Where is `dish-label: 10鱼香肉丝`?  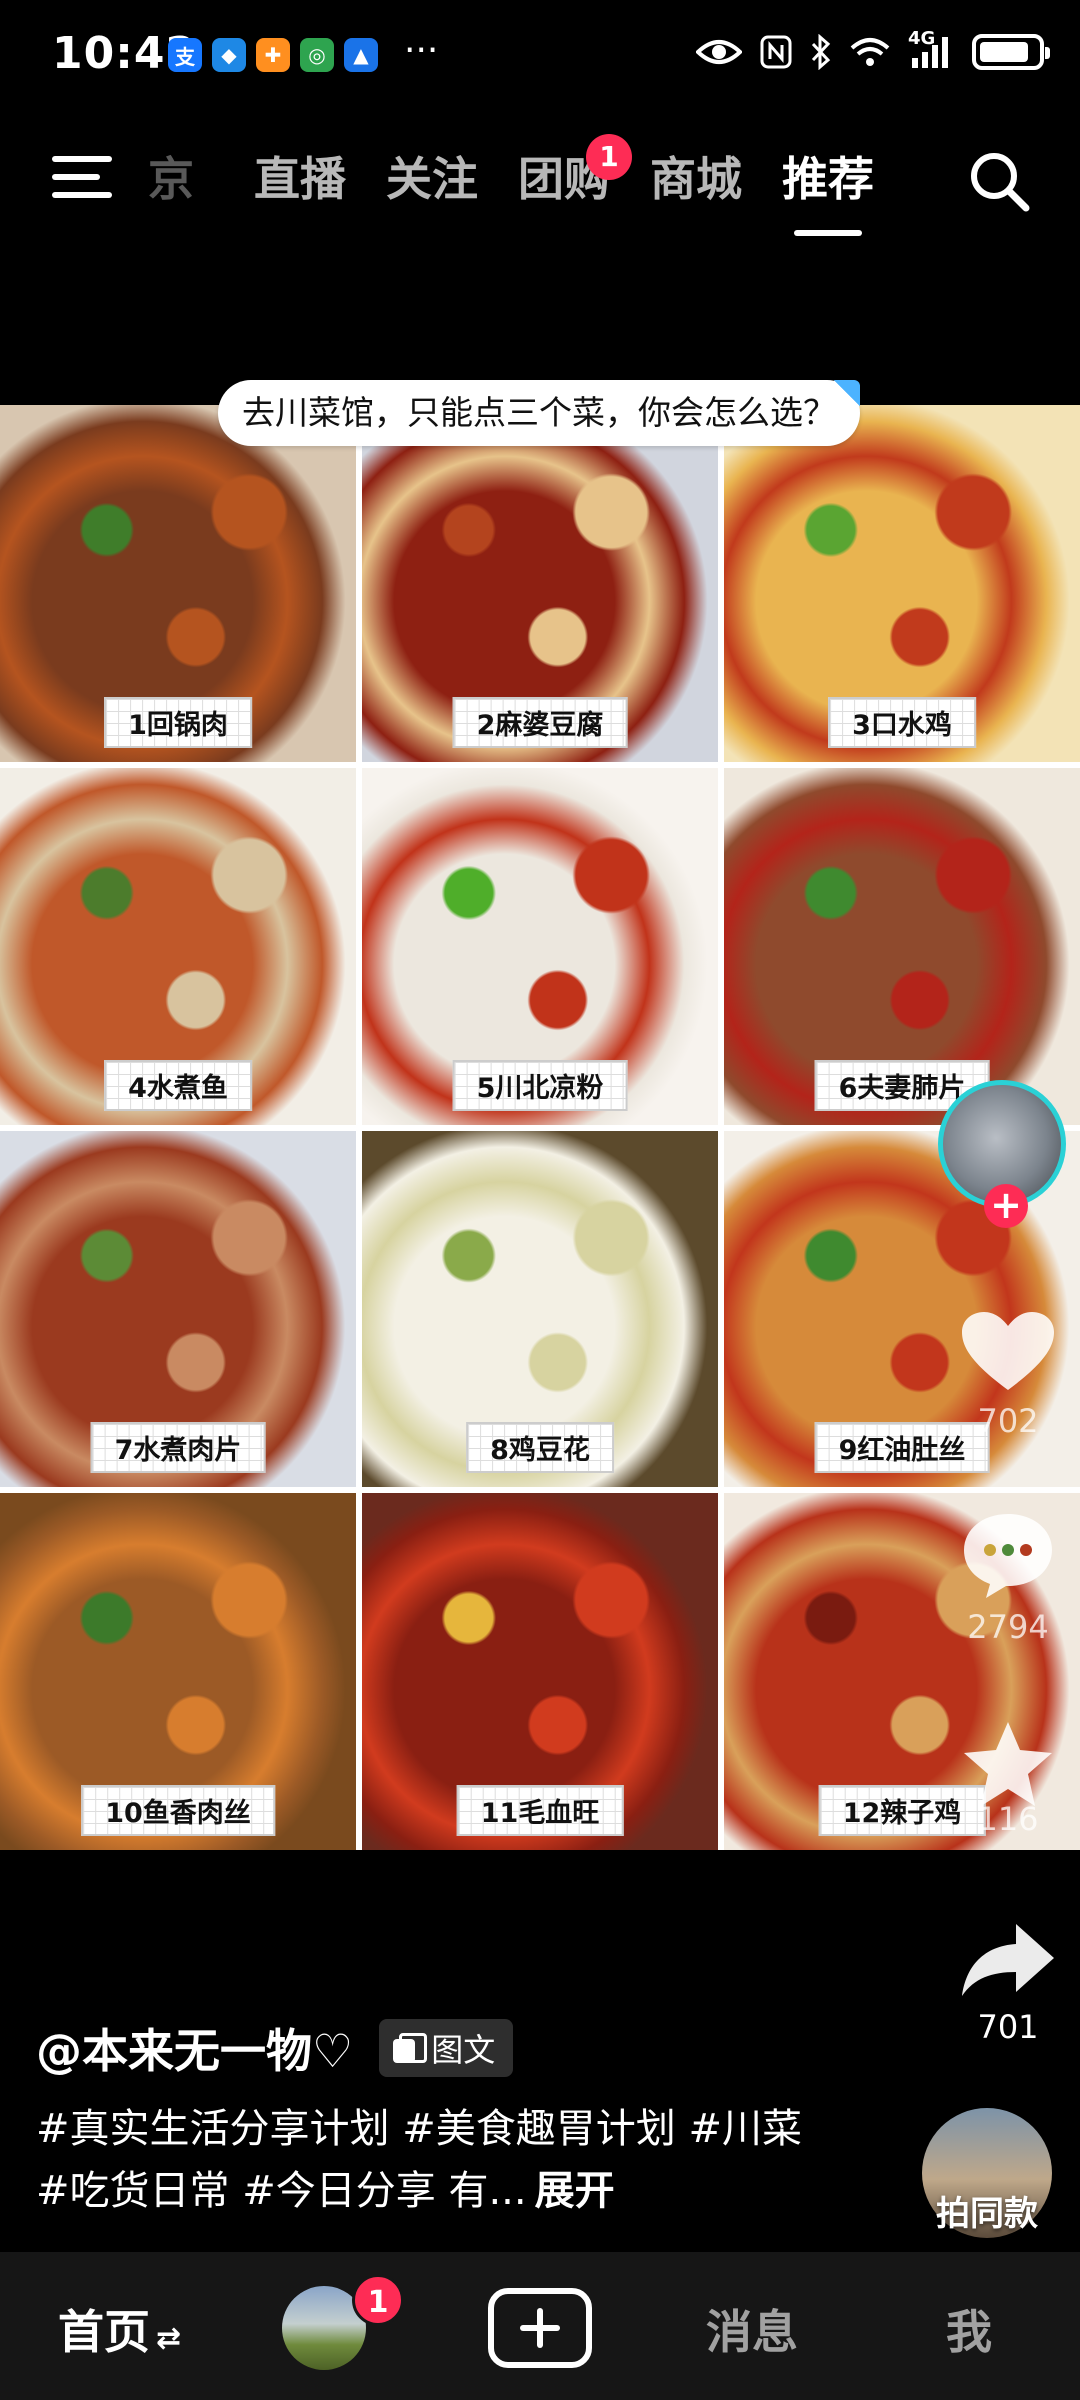
dish-label: 10鱼香肉丝 is located at coordinates (178, 1810).